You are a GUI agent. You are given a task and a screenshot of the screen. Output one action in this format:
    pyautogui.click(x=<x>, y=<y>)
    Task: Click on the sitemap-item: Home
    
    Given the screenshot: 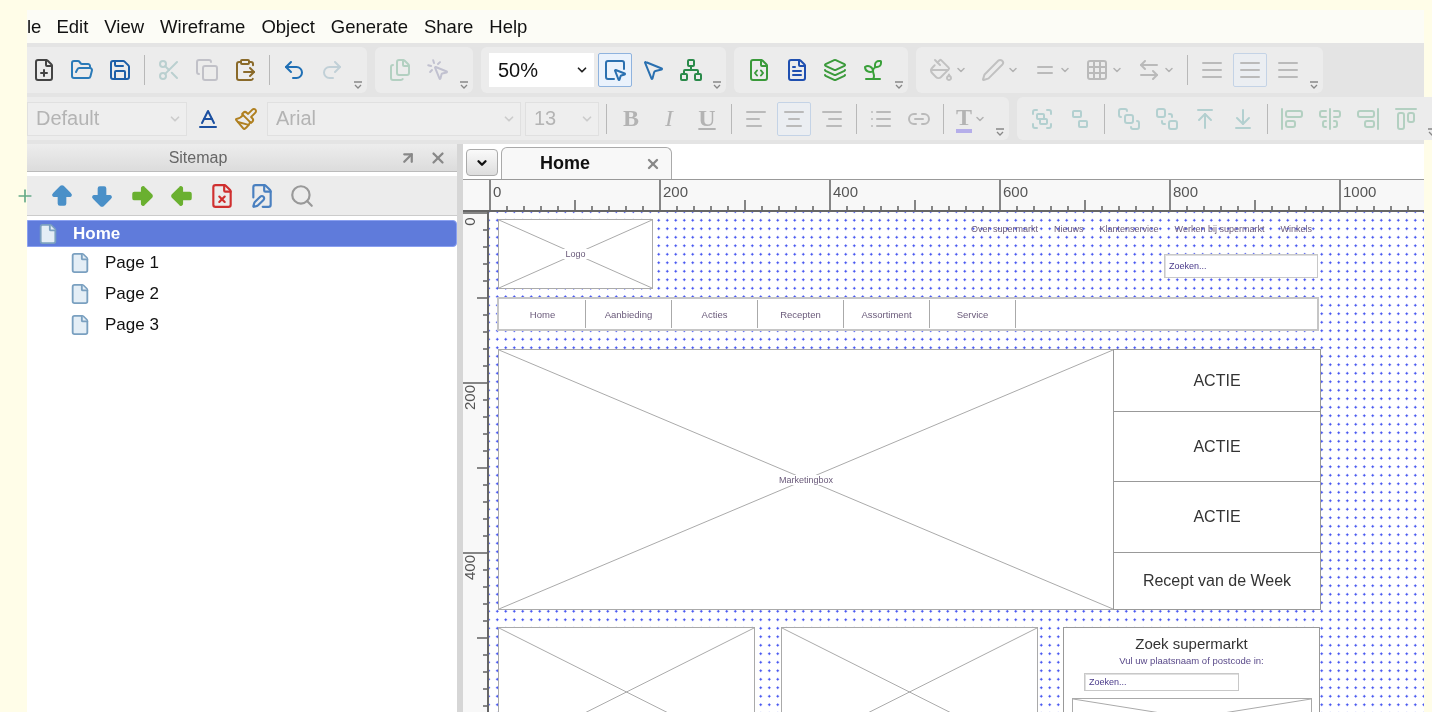 What is the action you would take?
    pyautogui.click(x=242, y=233)
    